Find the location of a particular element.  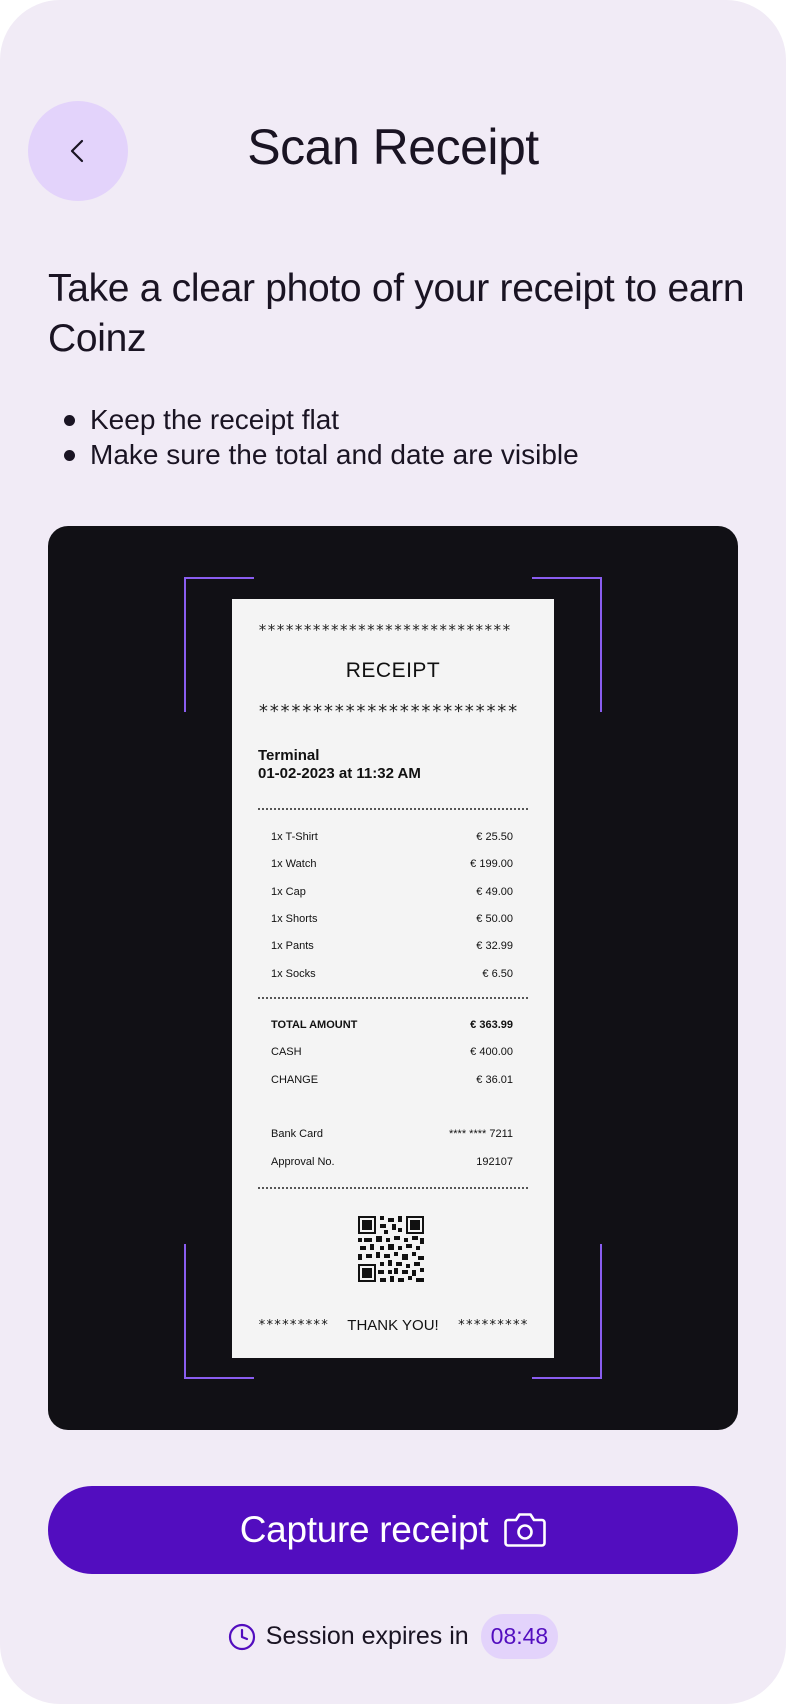

receipt-terminal: Terminal 01-02-2023 at 11:32 AM is located at coordinates (339, 765).